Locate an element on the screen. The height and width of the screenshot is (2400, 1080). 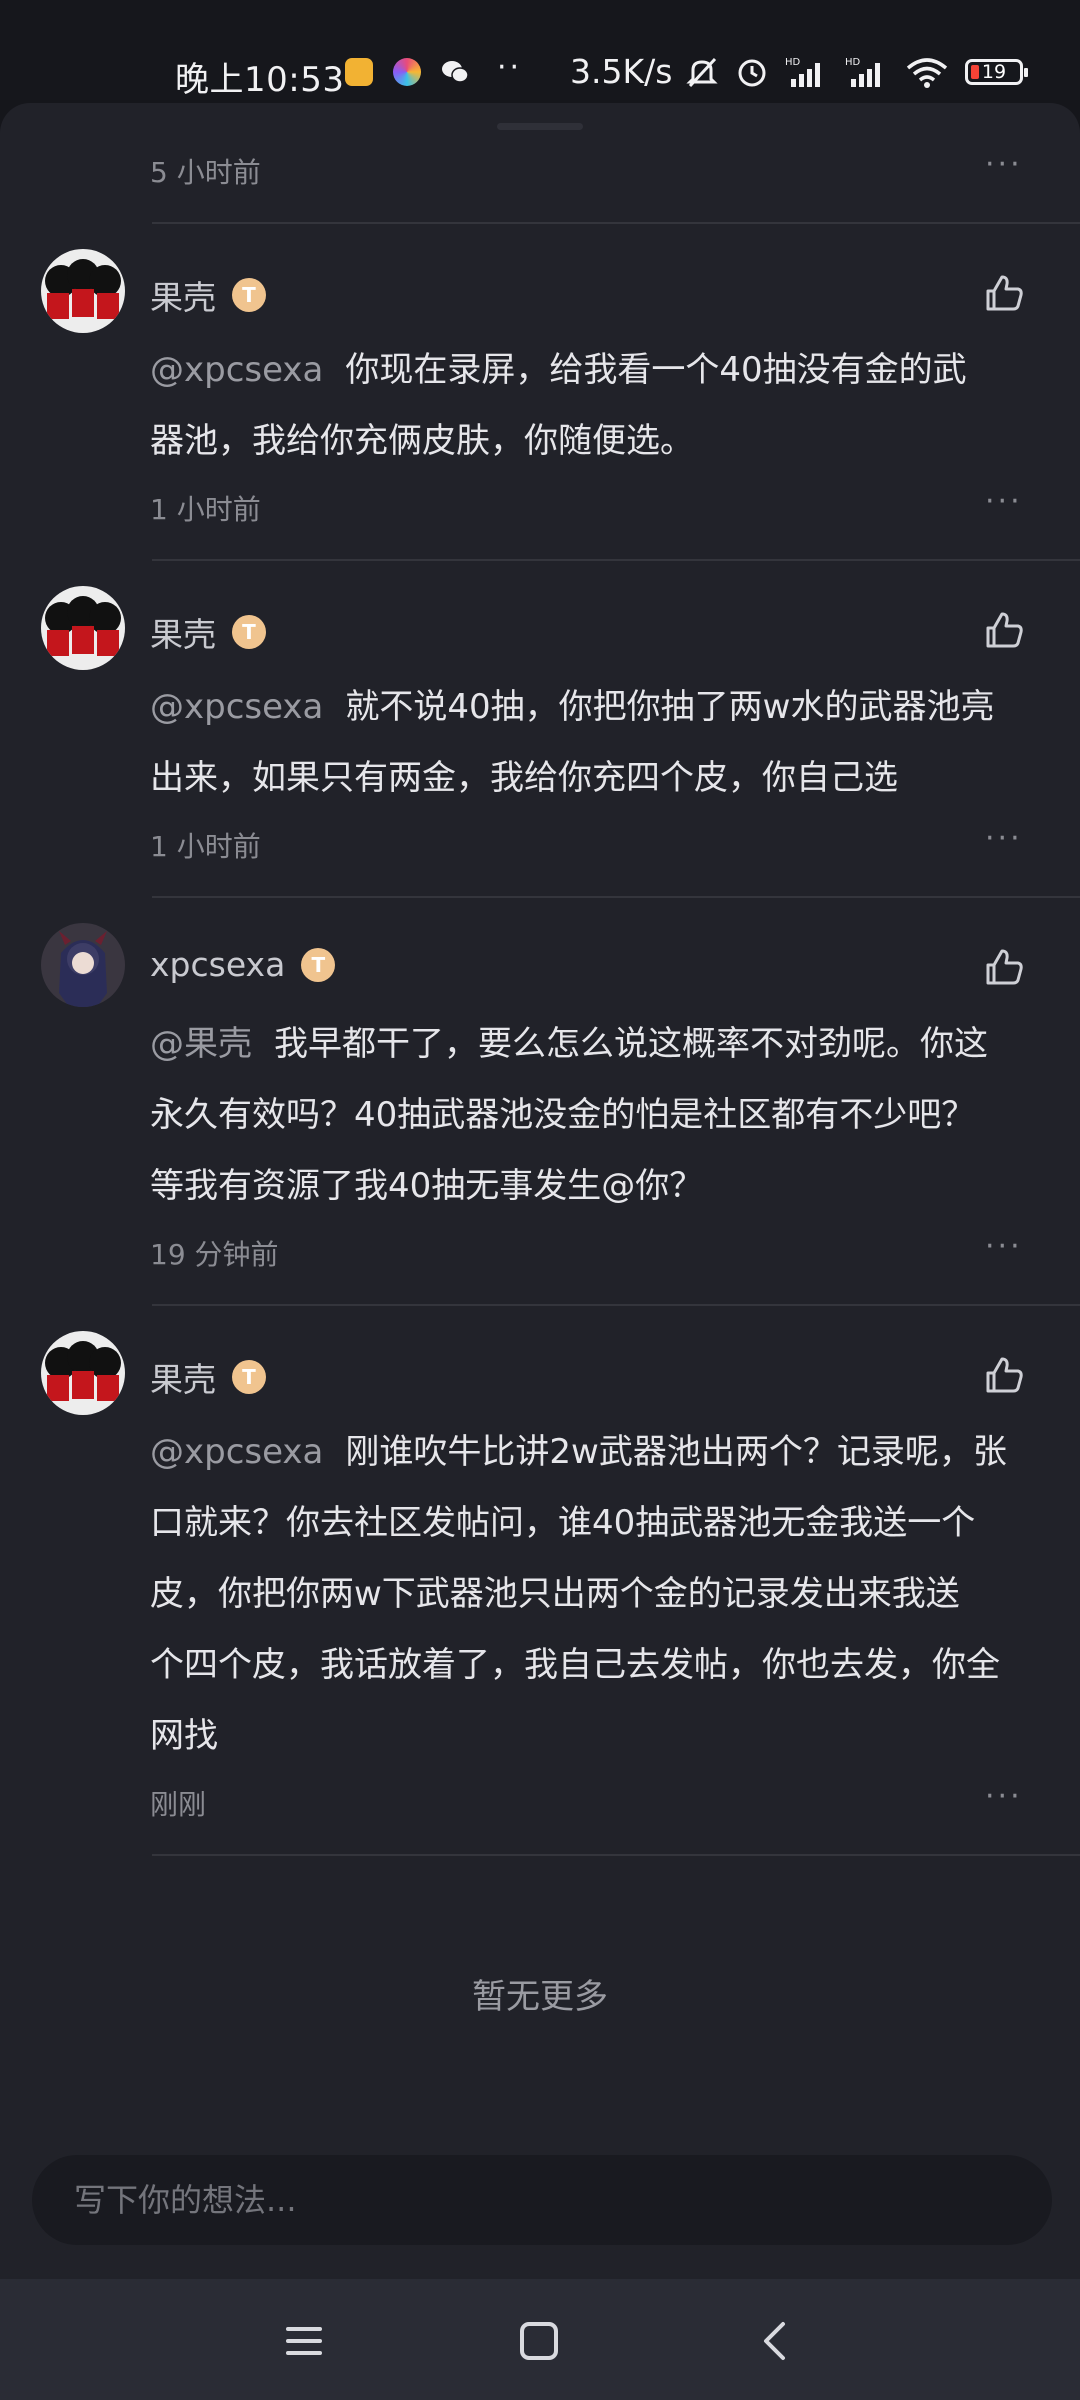
camera-app-icon is located at coordinates (407, 72).